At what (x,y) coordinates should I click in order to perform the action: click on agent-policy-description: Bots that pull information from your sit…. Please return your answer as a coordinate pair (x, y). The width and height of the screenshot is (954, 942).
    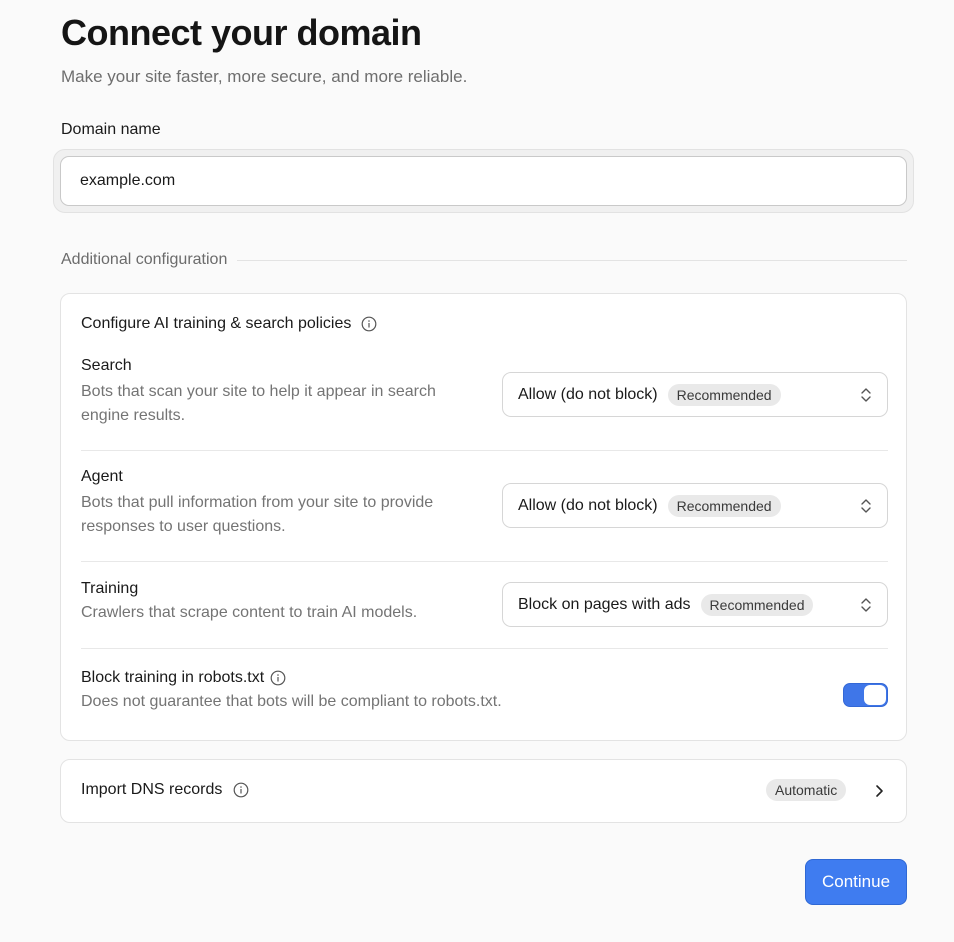
    Looking at the image, I should click on (257, 514).